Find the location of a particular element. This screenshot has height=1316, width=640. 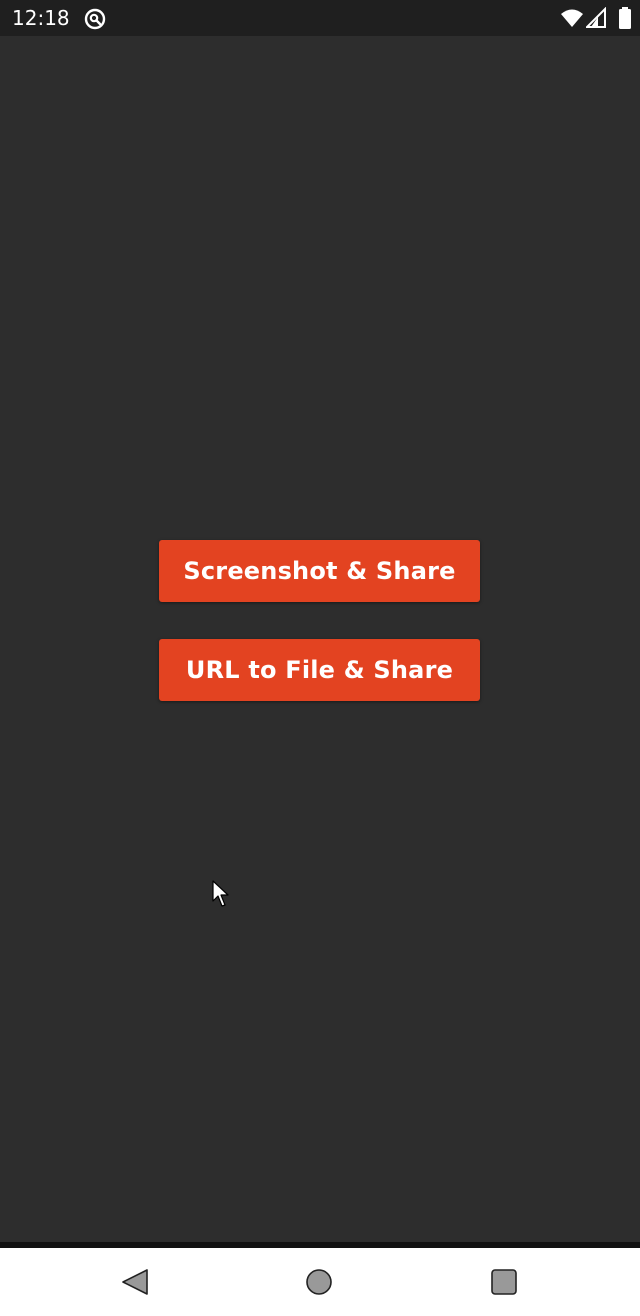

home-circle-icon is located at coordinates (319, 1282).